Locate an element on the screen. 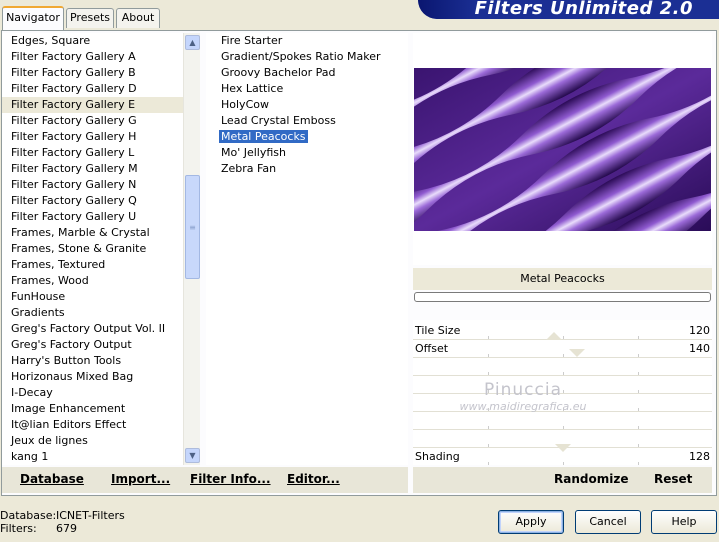  filter-item: Metal Peacocks is located at coordinates (307, 137).